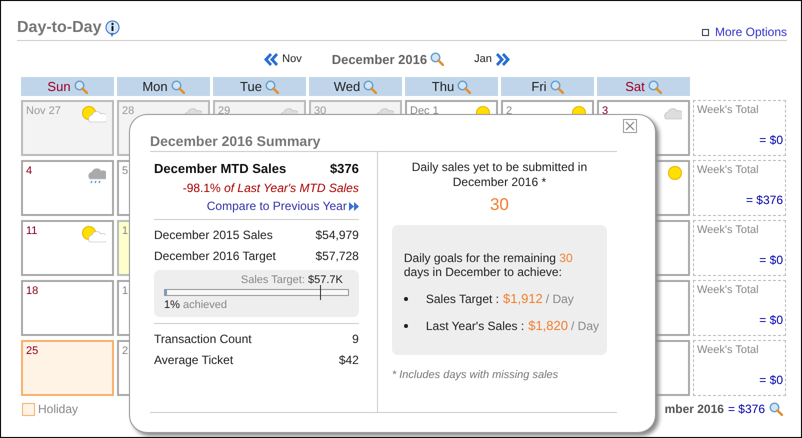 The width and height of the screenshot is (802, 438). What do you see at coordinates (67, 188) in the screenshot?
I see `day-cell: 4` at bounding box center [67, 188].